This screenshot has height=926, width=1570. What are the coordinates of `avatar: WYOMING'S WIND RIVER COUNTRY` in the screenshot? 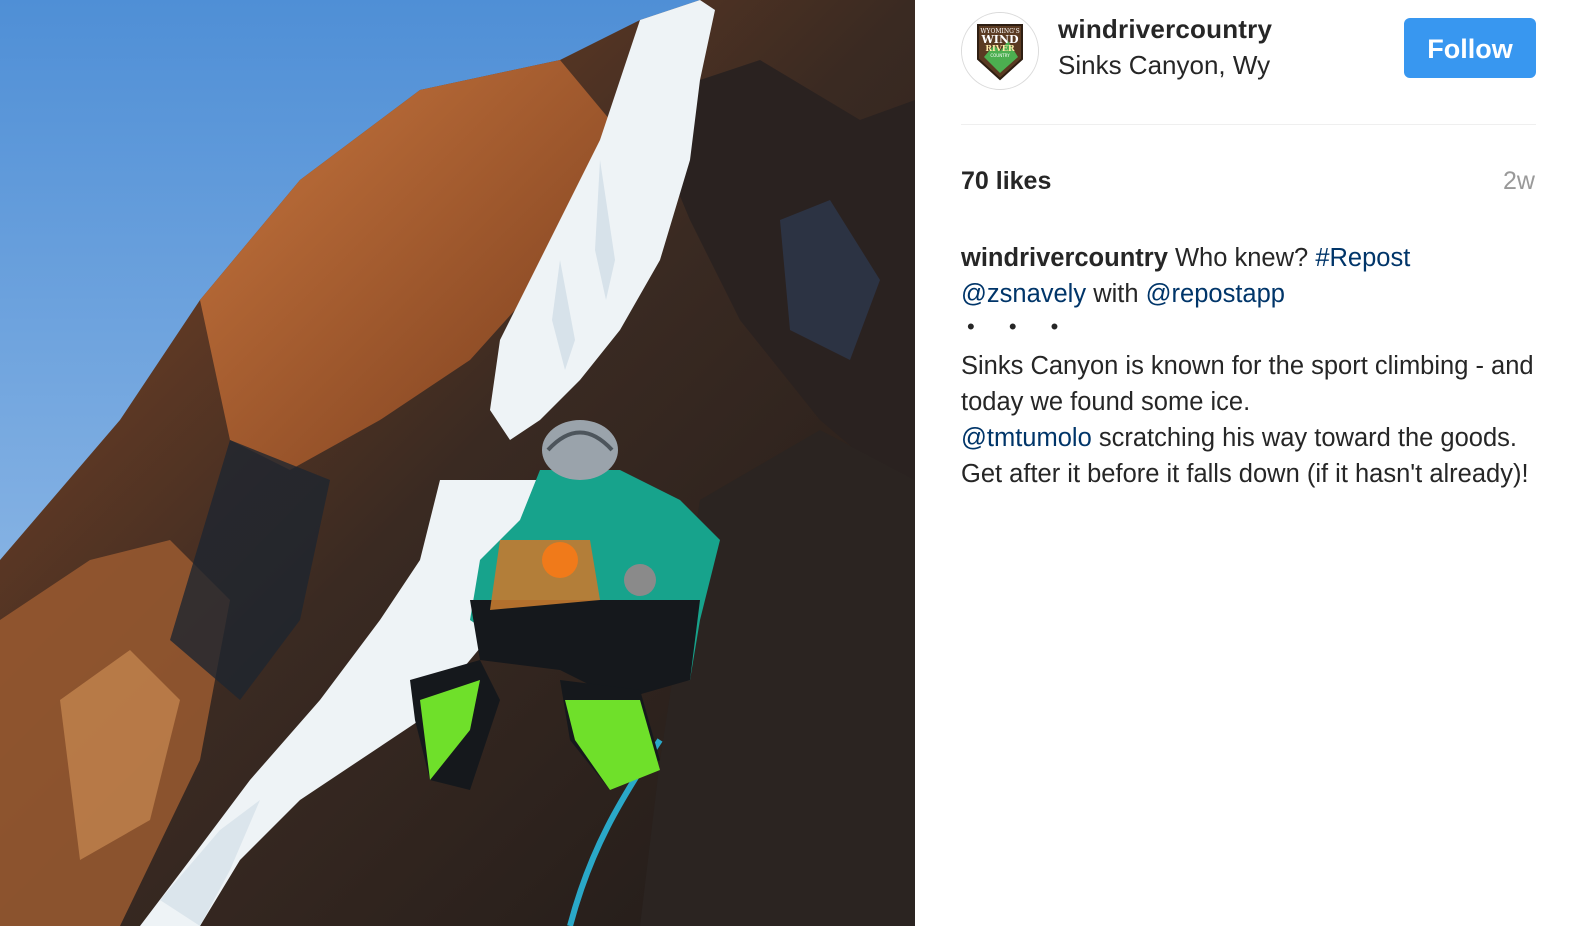 It's located at (1000, 51).